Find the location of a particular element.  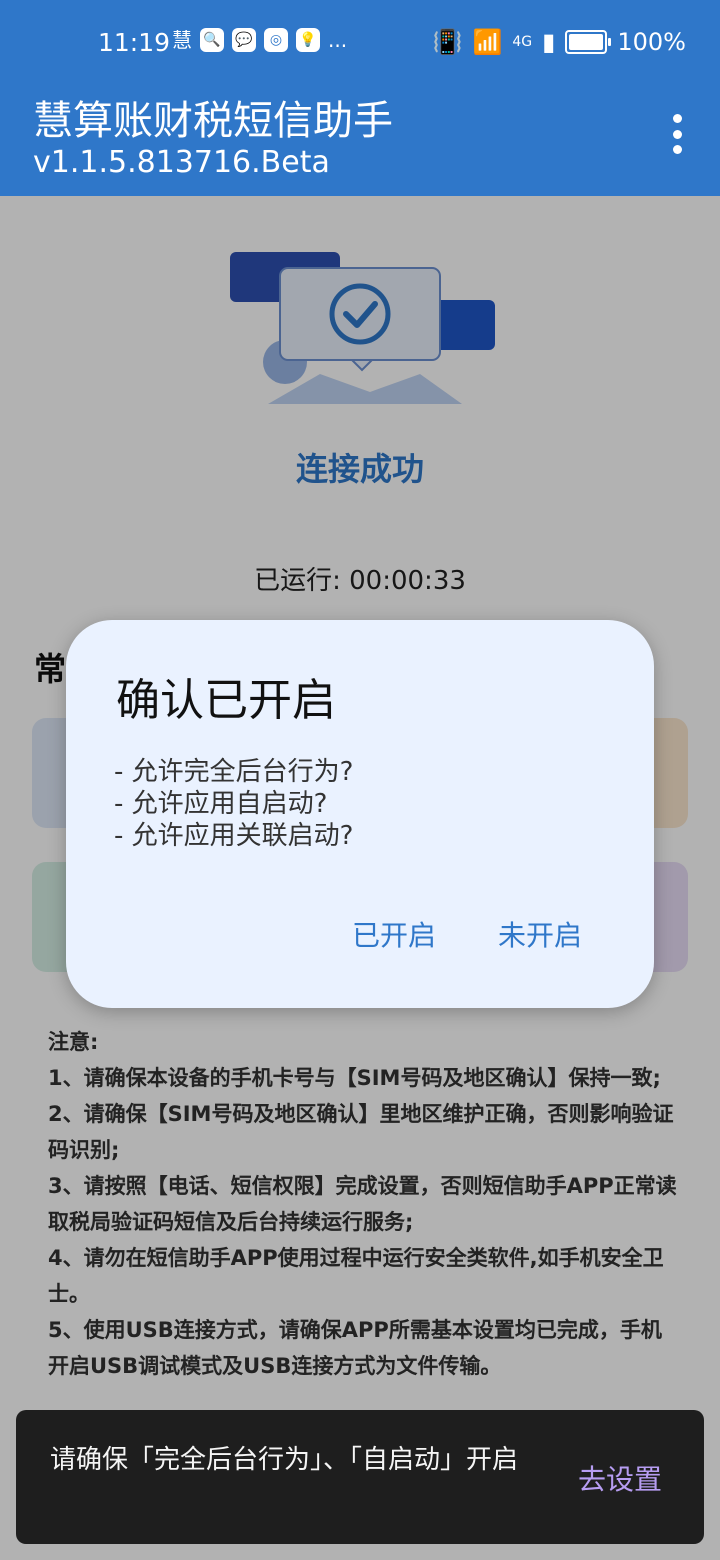

dialog-title: 确认已开启 is located at coordinates (226, 700).